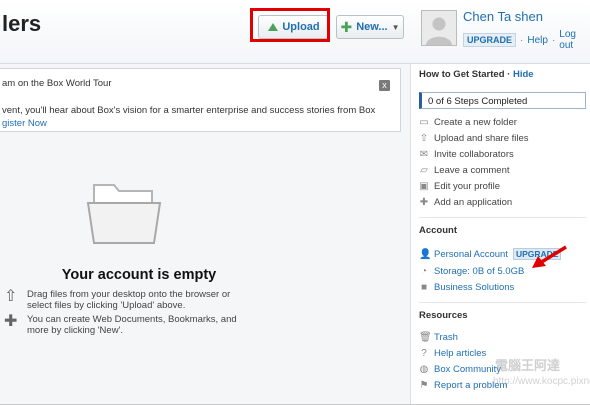  I want to click on upload-icon: ⇧, so click(424, 138).